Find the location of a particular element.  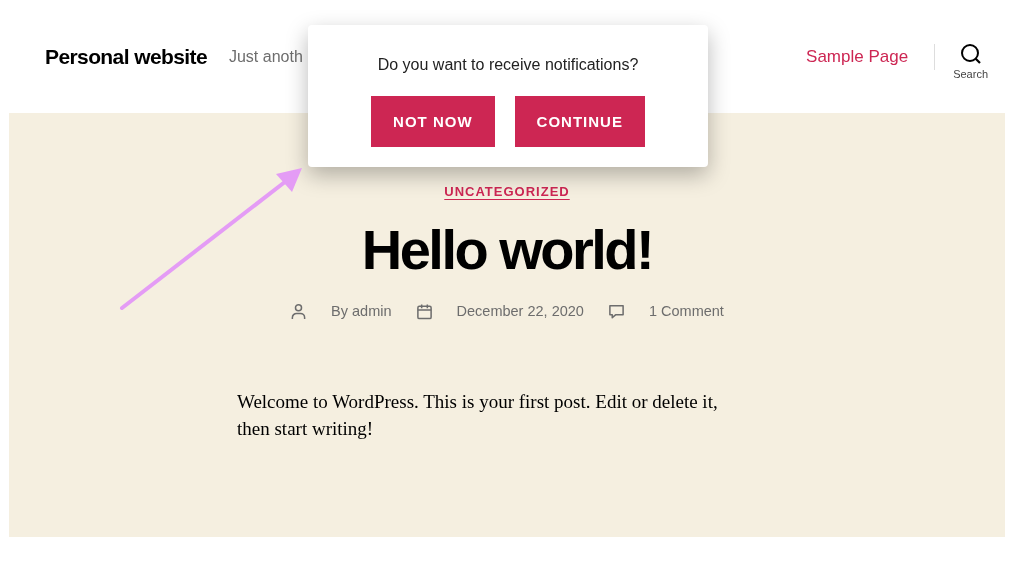

post-meta-text: 1 Comment is located at coordinates (686, 311).